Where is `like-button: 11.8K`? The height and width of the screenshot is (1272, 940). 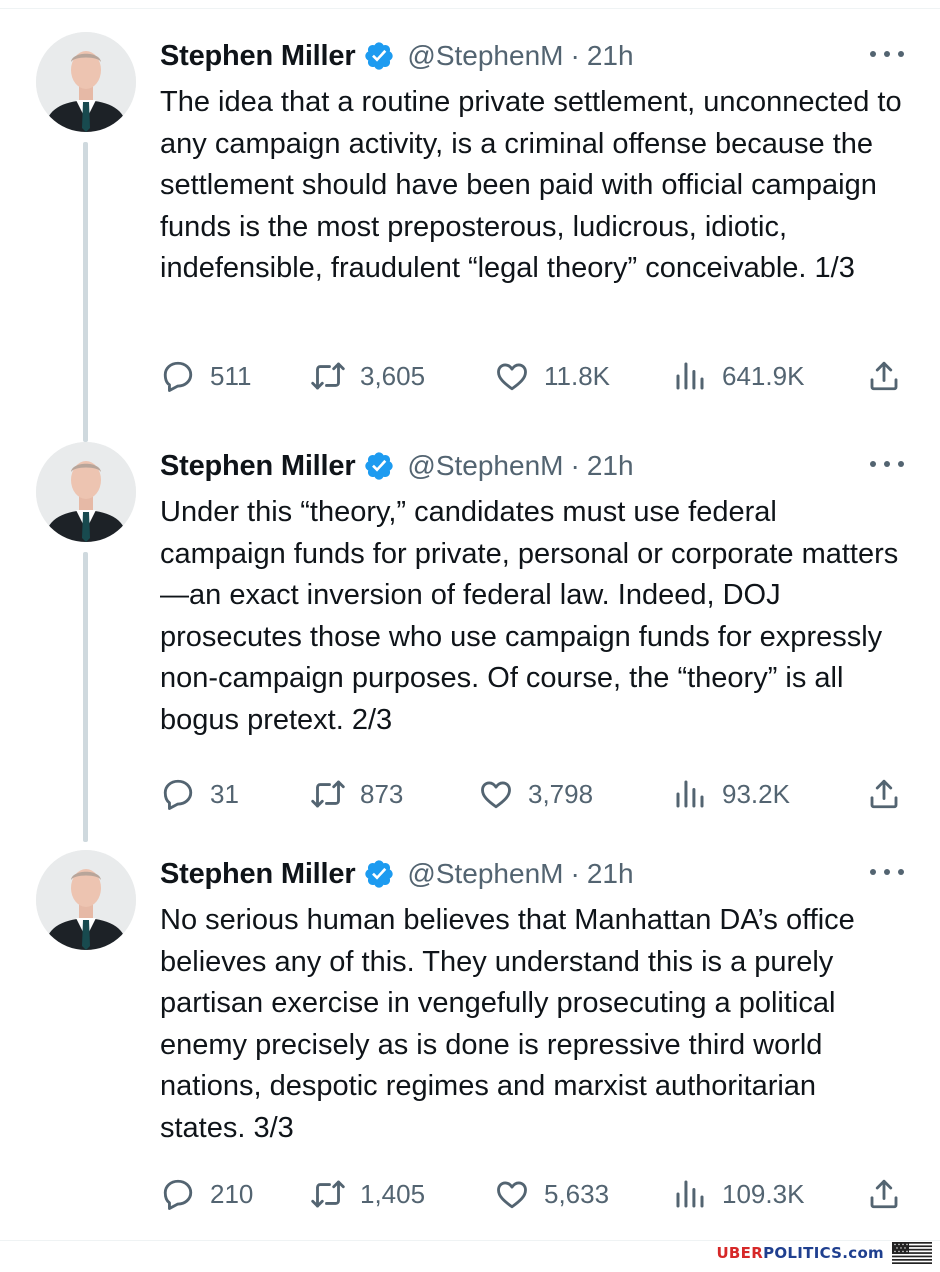
like-button: 11.8K is located at coordinates (552, 376).